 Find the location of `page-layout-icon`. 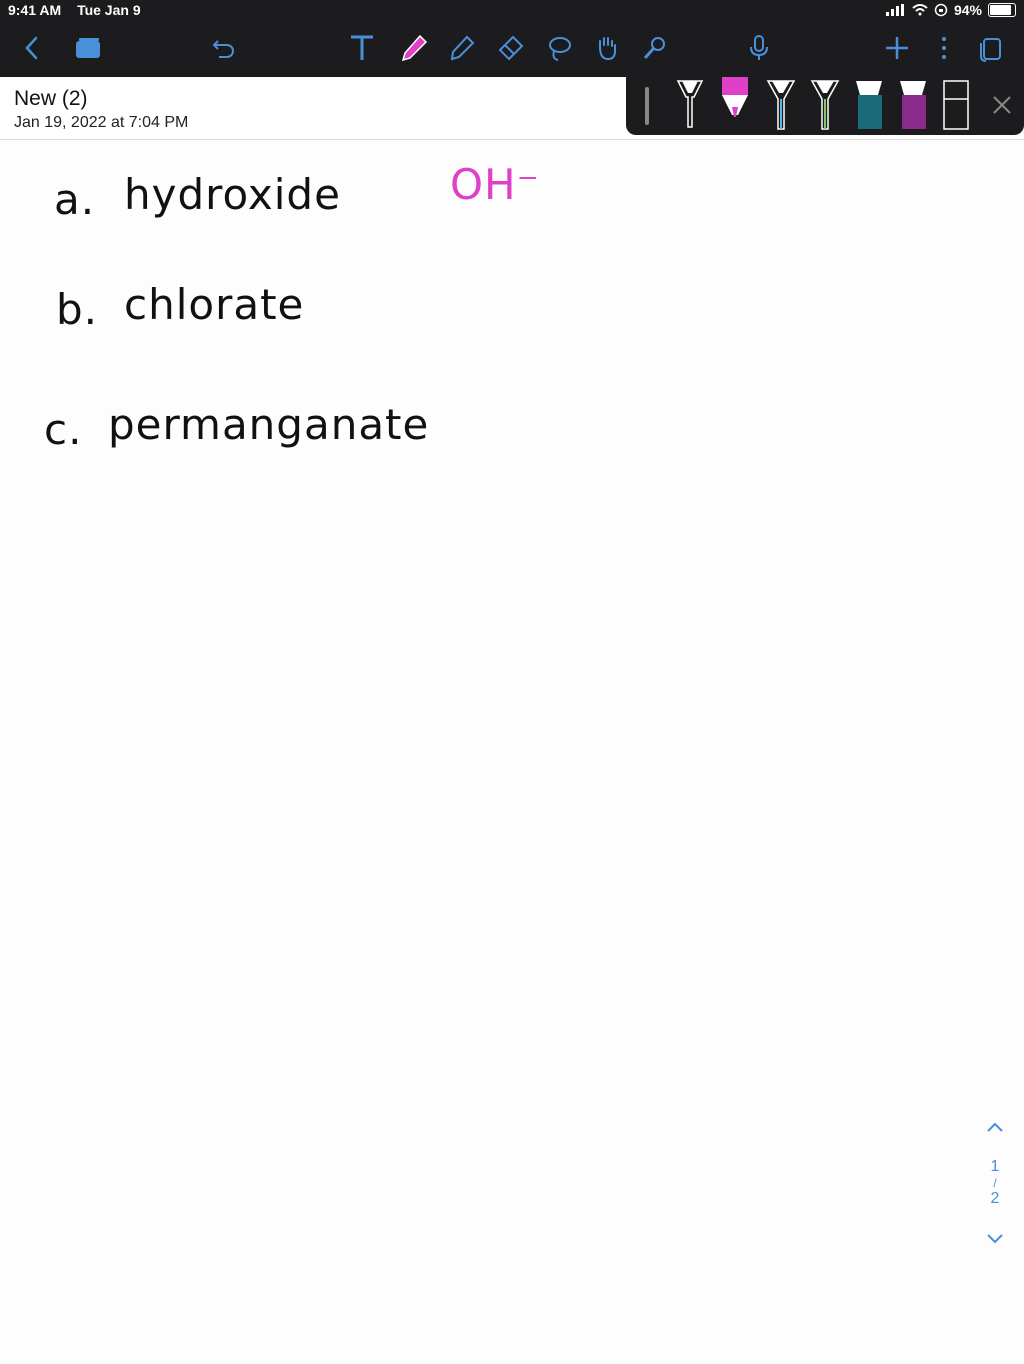

page-layout-icon is located at coordinates (991, 48).